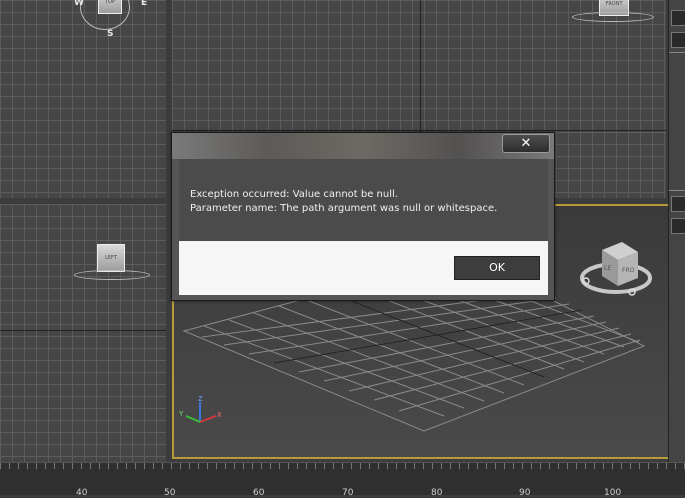 The height and width of the screenshot is (498, 685). I want to click on ok-button: OK, so click(497, 268).